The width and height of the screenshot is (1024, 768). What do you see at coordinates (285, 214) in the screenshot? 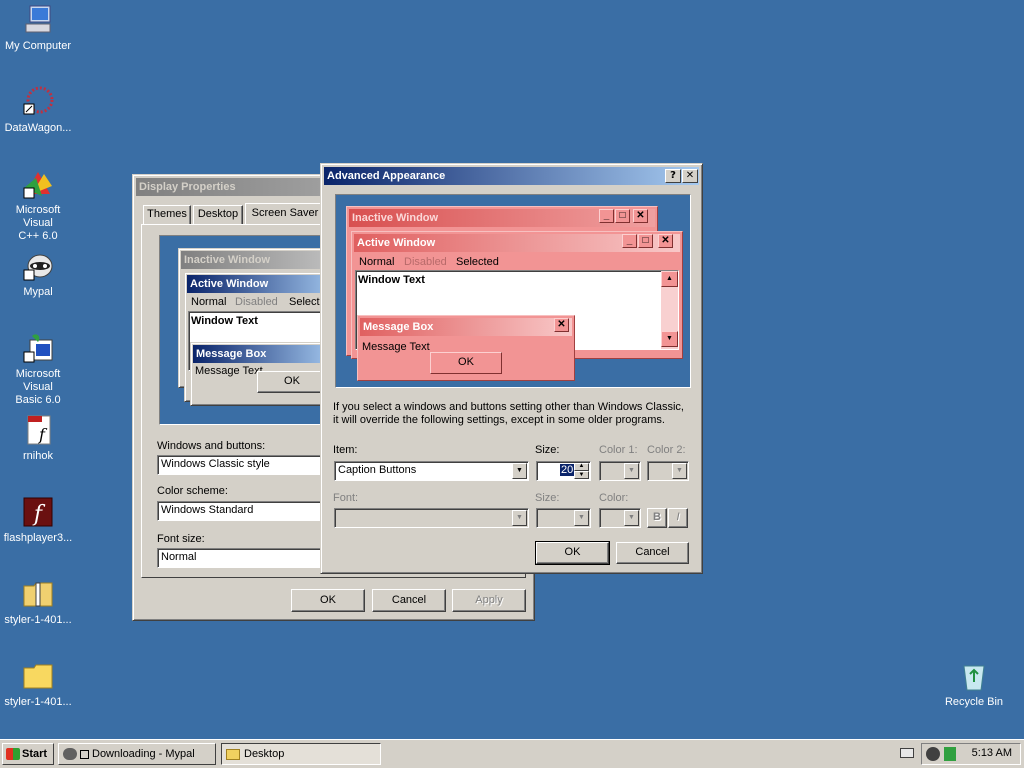
I see `tab-screen-saver: Screen Saver` at bounding box center [285, 214].